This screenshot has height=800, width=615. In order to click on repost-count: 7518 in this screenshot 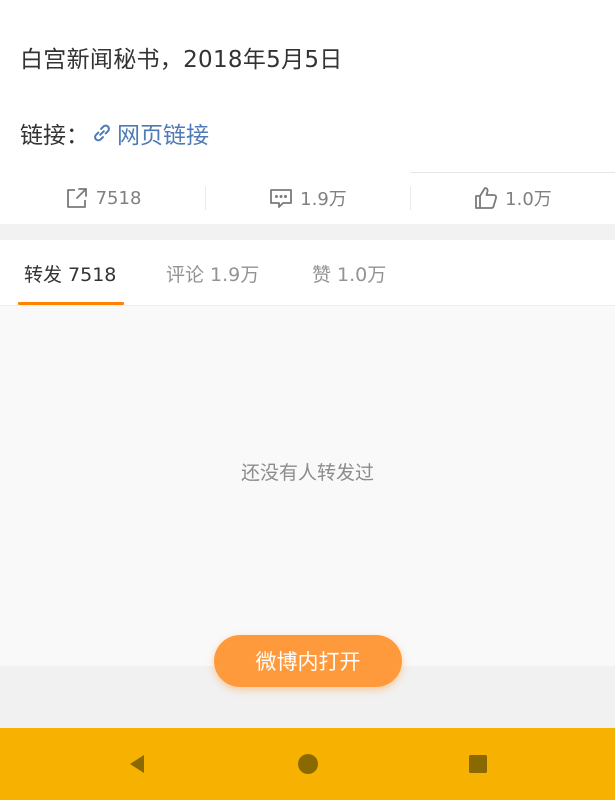, I will do `click(118, 198)`.